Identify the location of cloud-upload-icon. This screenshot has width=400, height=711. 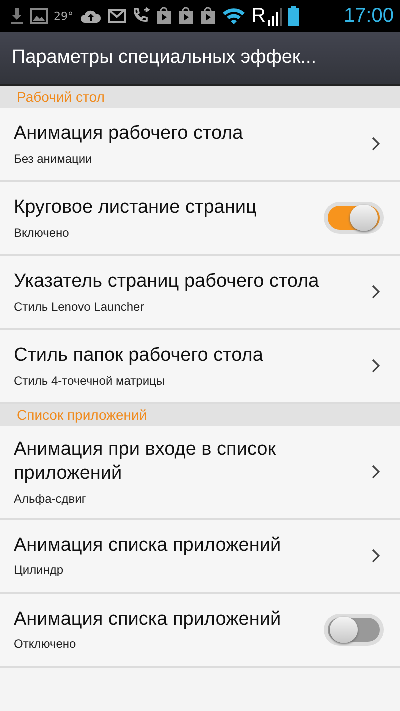
(91, 16).